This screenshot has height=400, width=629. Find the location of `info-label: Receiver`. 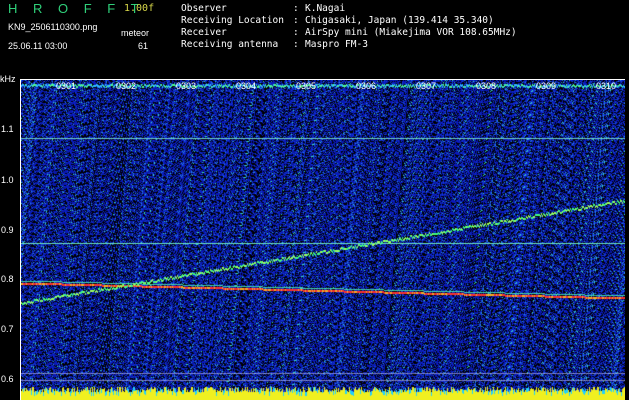

info-label: Receiver is located at coordinates (204, 32).